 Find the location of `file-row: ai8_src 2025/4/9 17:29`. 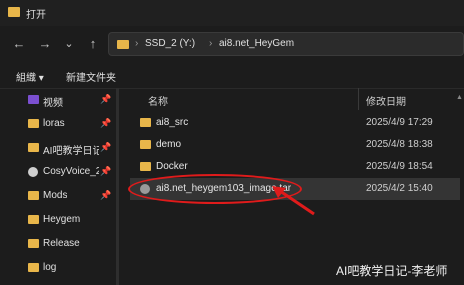

file-row: ai8_src 2025/4/9 17:29 is located at coordinates (295, 123).